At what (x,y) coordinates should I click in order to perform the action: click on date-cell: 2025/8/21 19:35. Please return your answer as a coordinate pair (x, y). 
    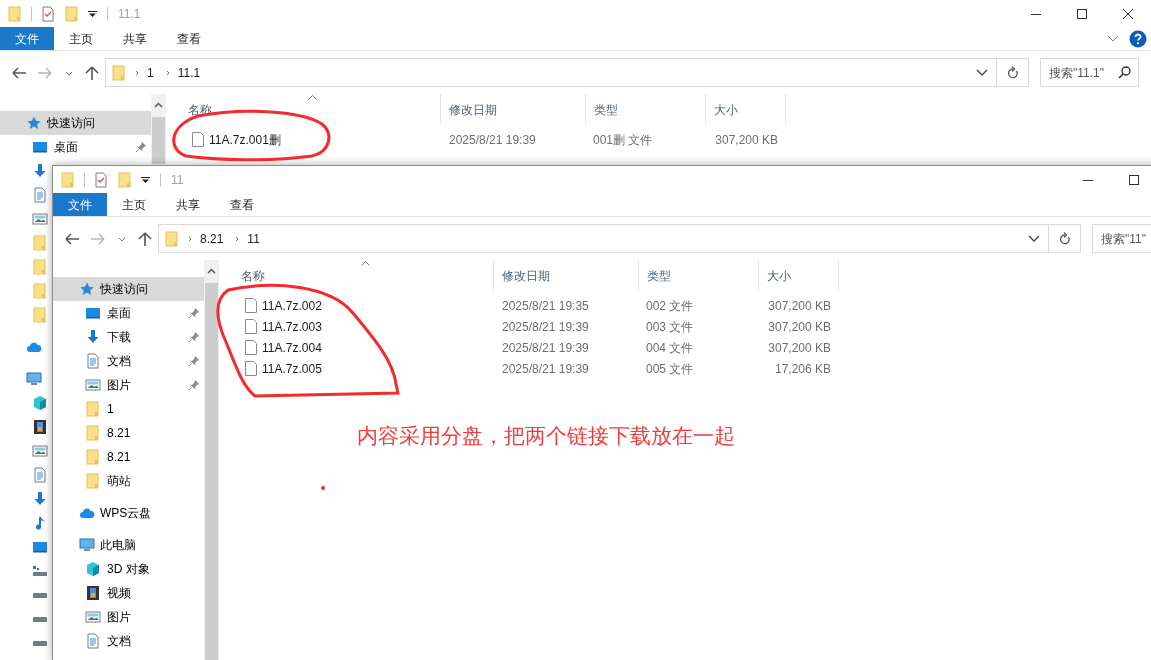
    Looking at the image, I should click on (545, 305).